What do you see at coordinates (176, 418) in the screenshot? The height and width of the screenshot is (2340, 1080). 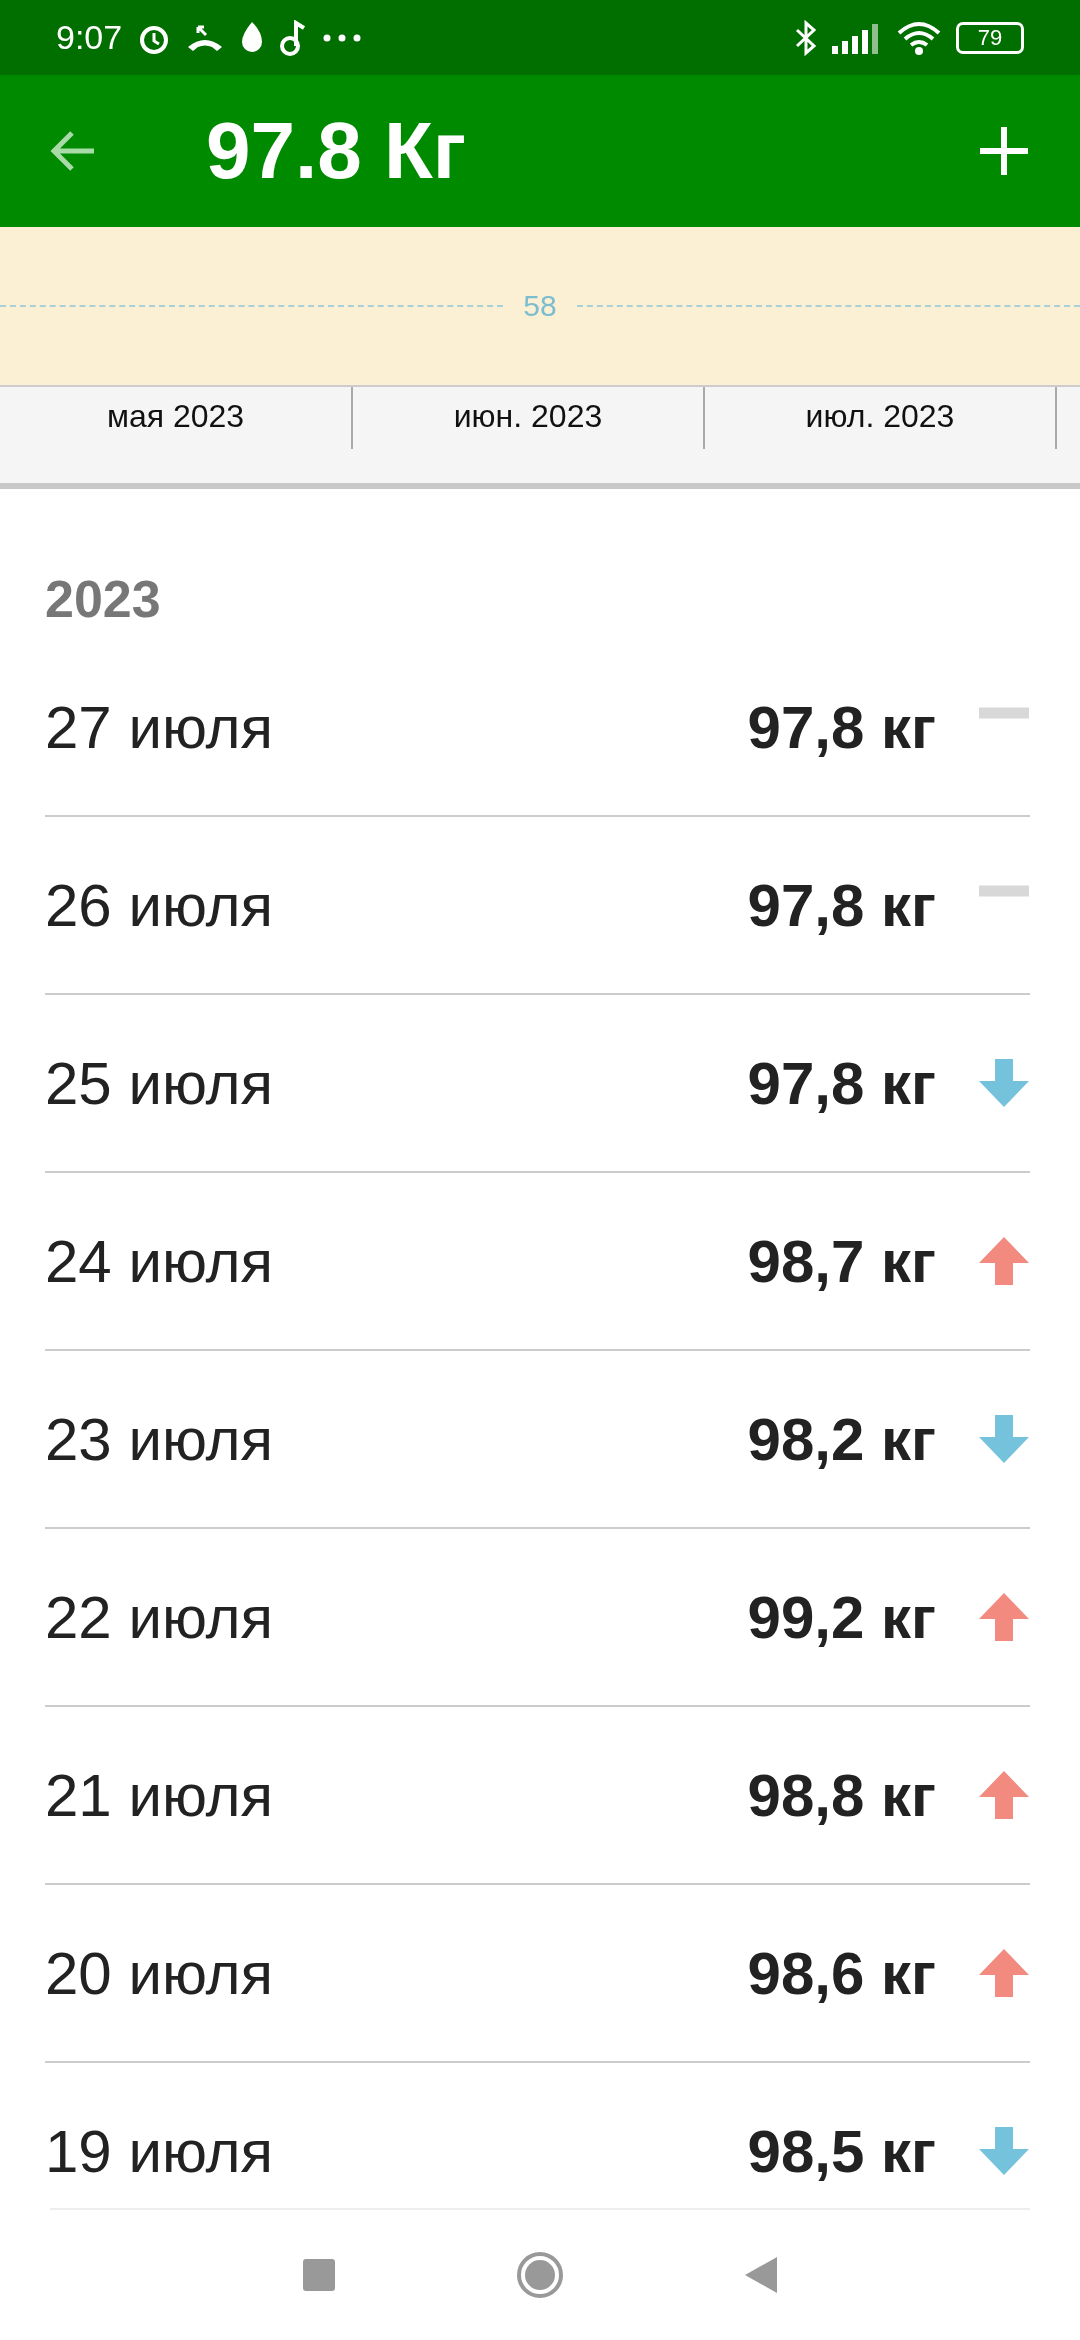 I see `month-label: мая 2023` at bounding box center [176, 418].